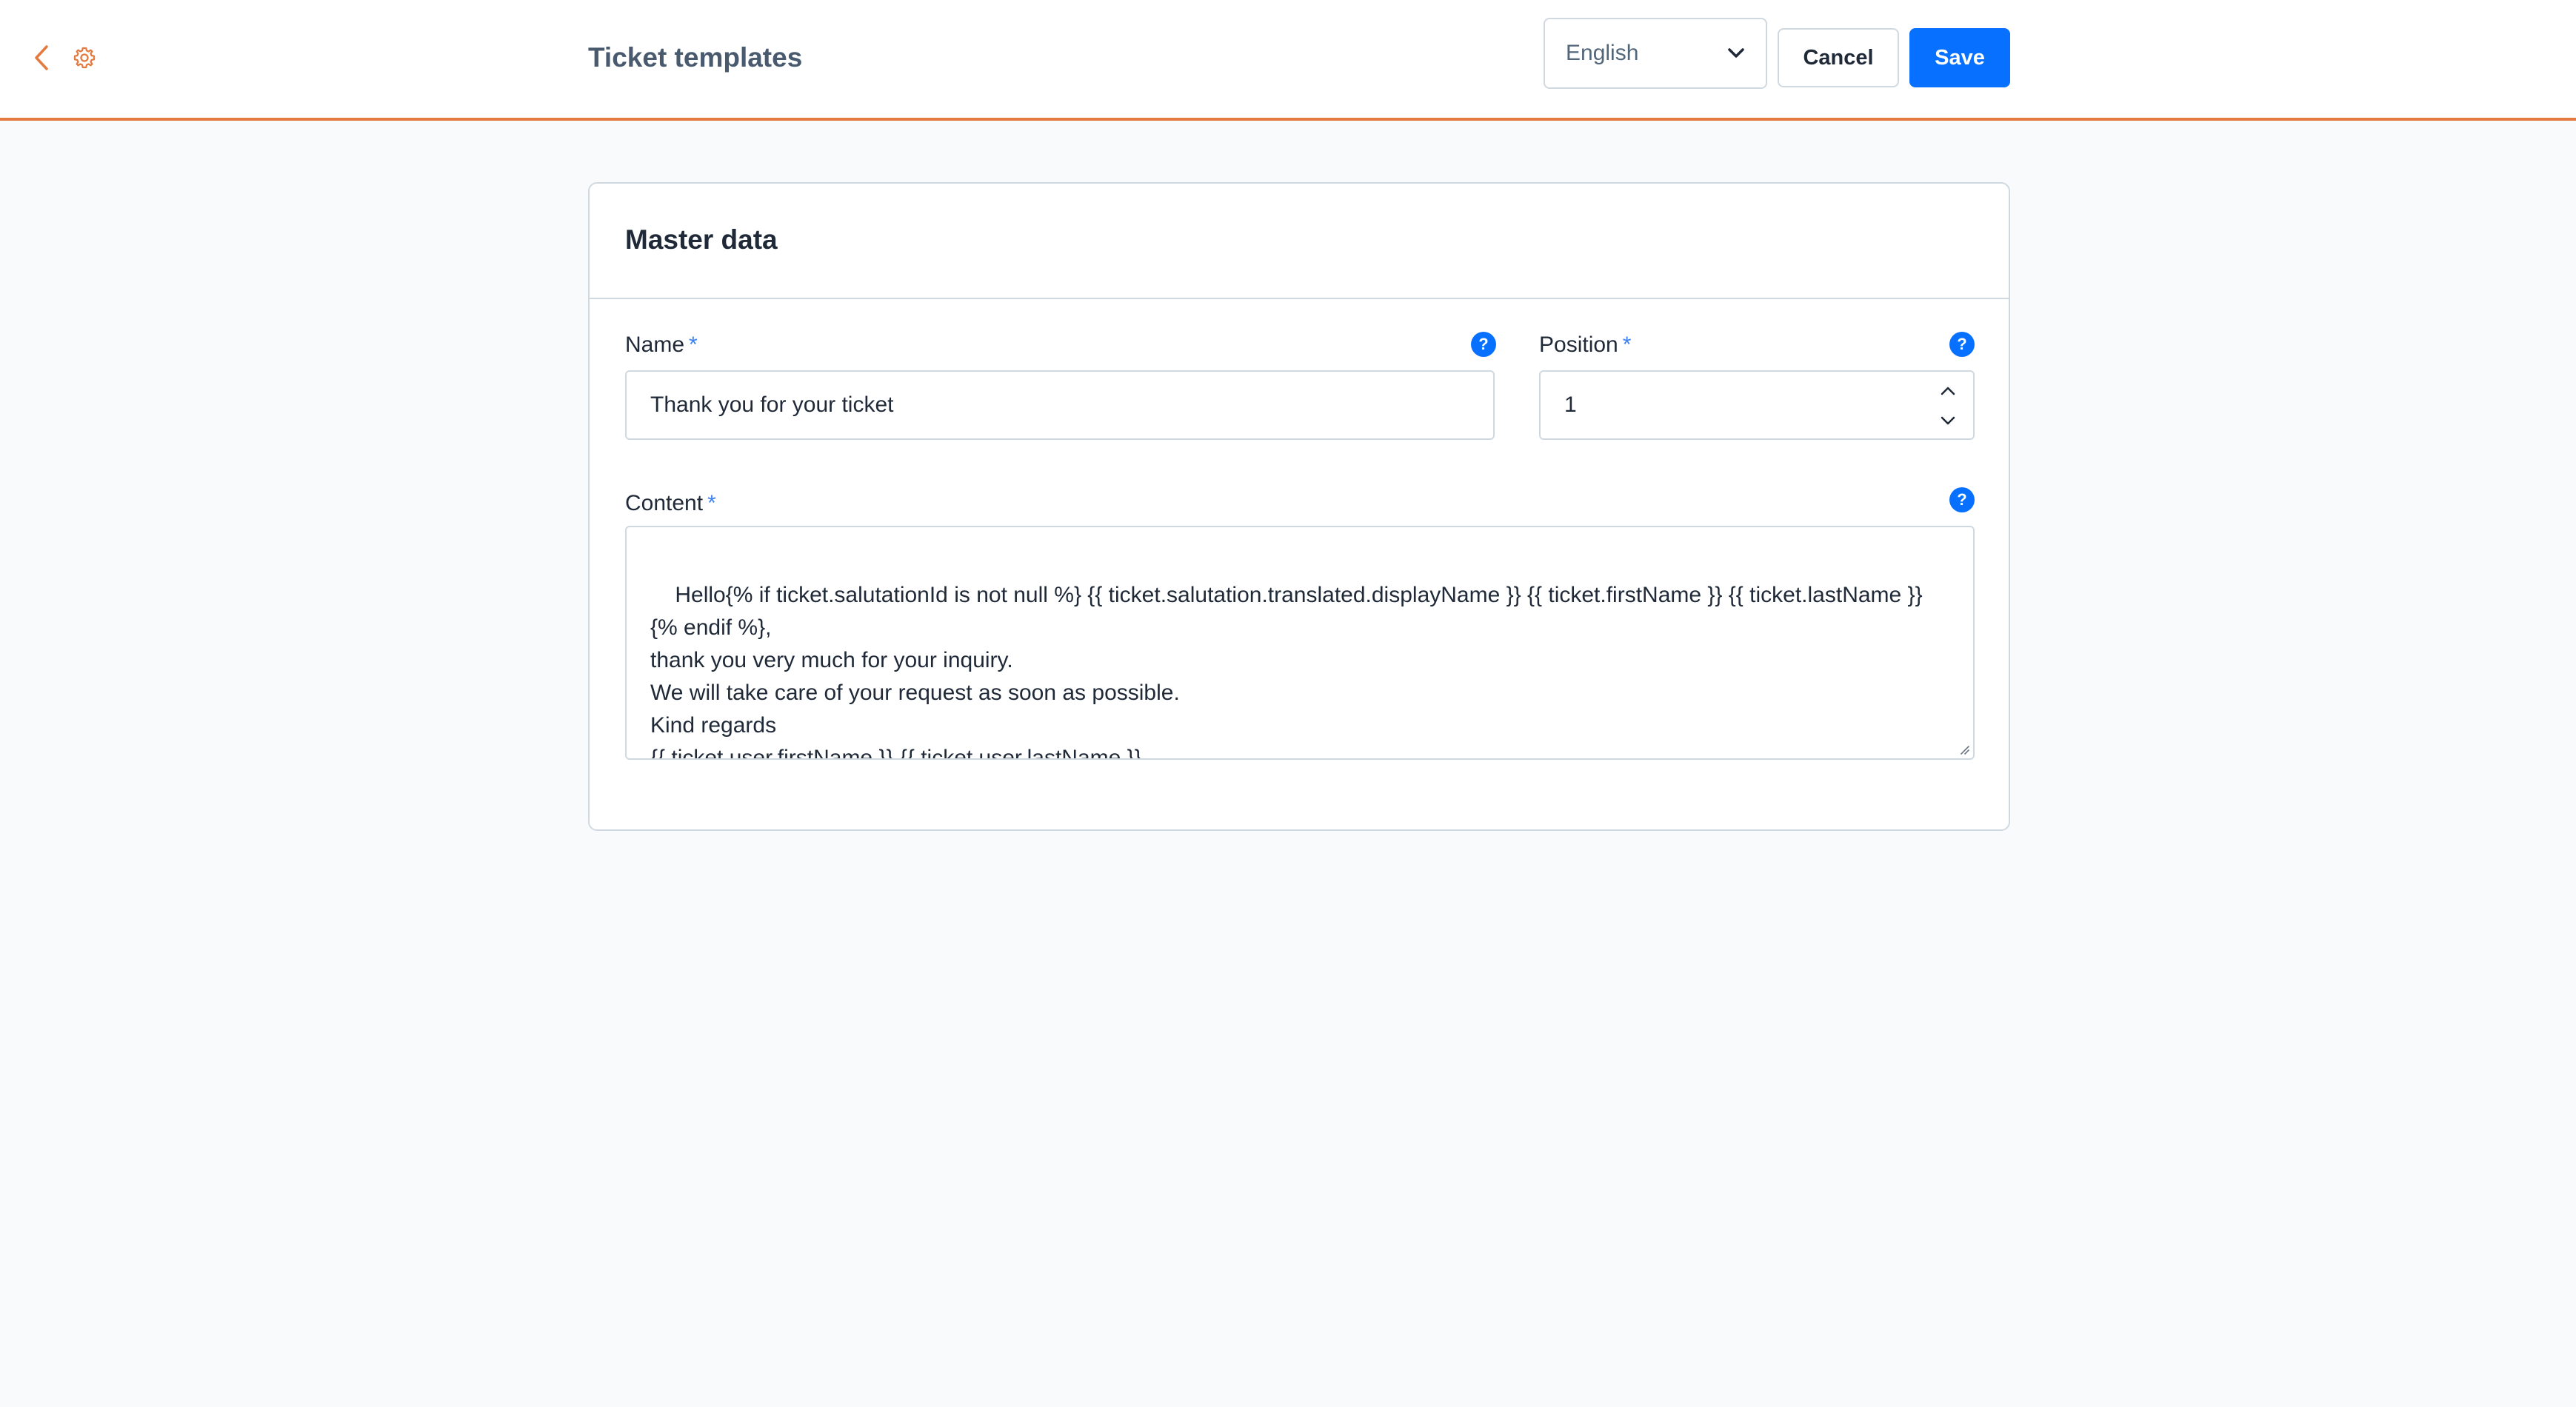  Describe the element at coordinates (1483, 344) in the screenshot. I see `name-help-icon: ?` at that location.